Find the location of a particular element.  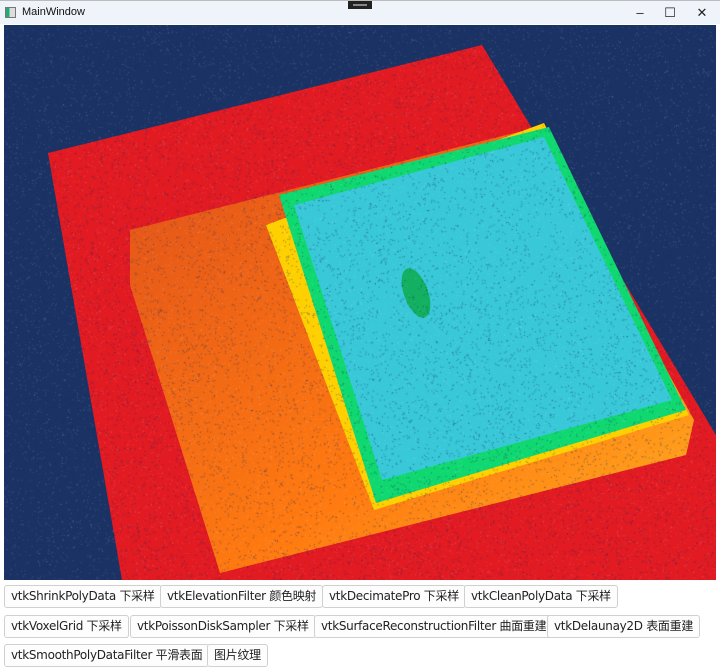

app-icon is located at coordinates (10, 12).